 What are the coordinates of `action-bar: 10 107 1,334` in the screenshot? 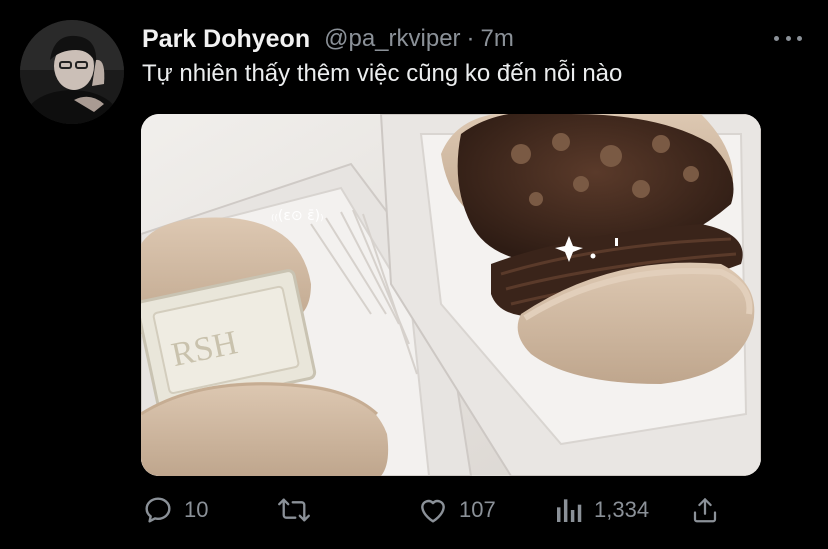 It's located at (442, 510).